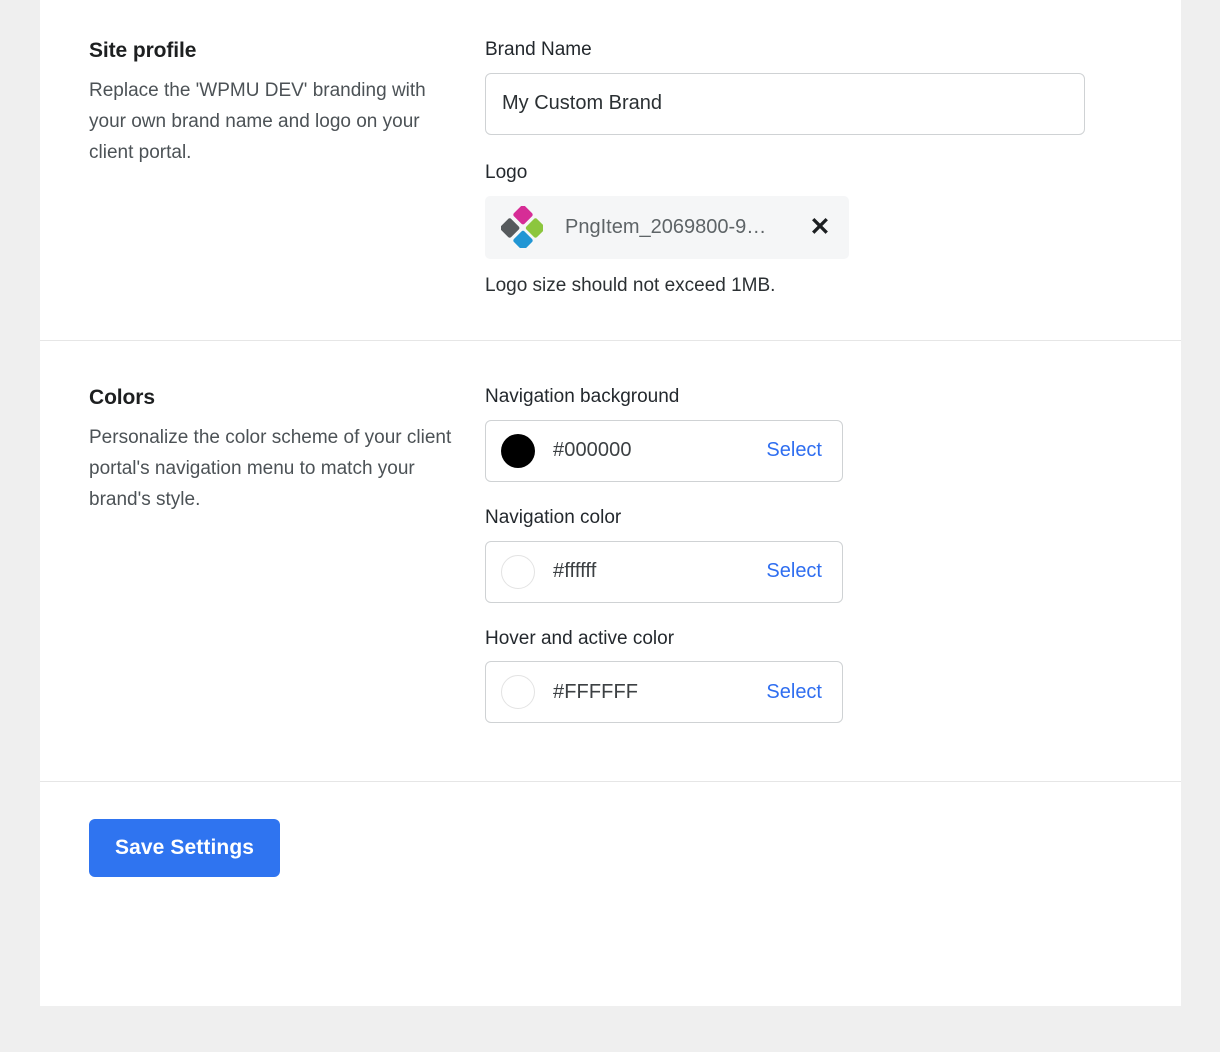  I want to click on navigation-color-picker: #ffffff Select, so click(664, 571).